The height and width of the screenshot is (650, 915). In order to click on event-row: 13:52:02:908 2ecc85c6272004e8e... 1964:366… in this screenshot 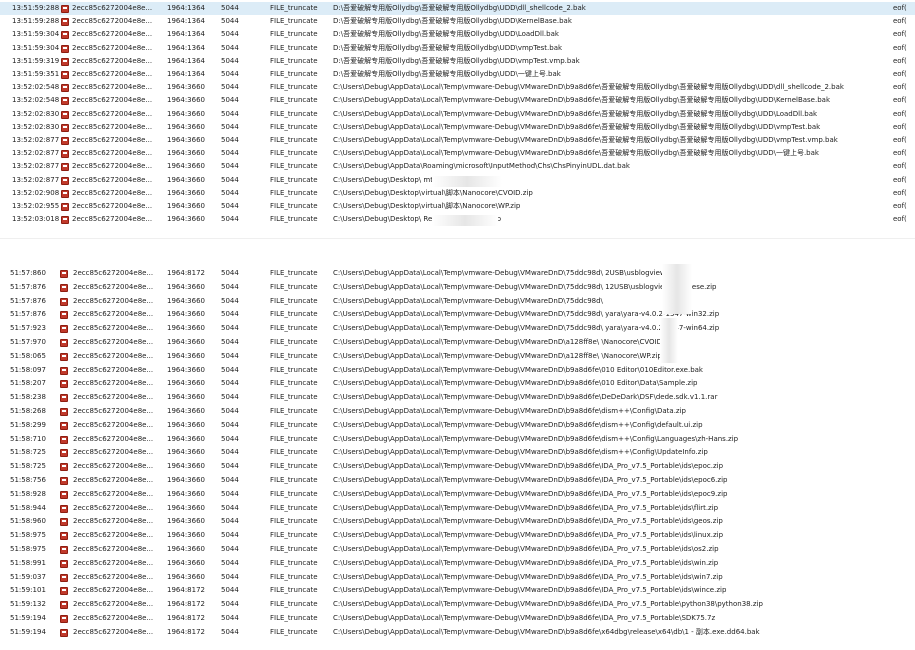, I will do `click(457, 193)`.